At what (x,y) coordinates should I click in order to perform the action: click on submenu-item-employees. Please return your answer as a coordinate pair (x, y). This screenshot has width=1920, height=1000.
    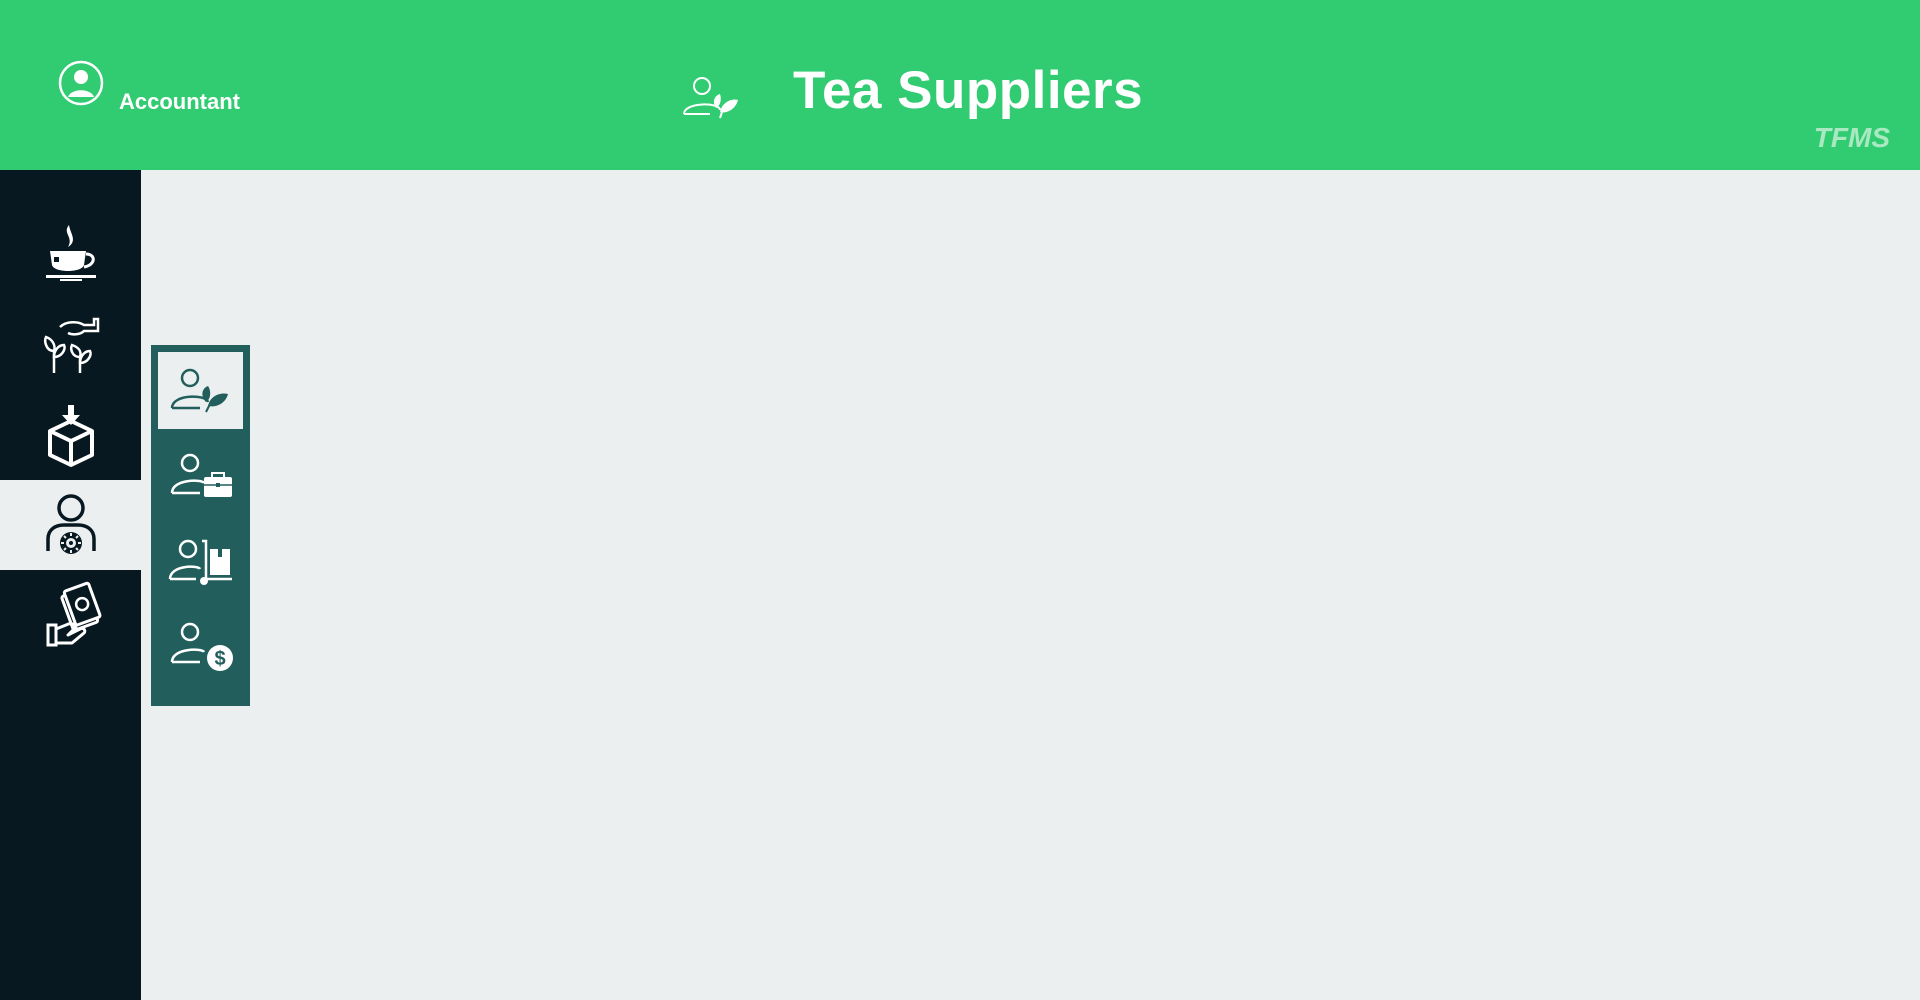
    Looking at the image, I should click on (200, 475).